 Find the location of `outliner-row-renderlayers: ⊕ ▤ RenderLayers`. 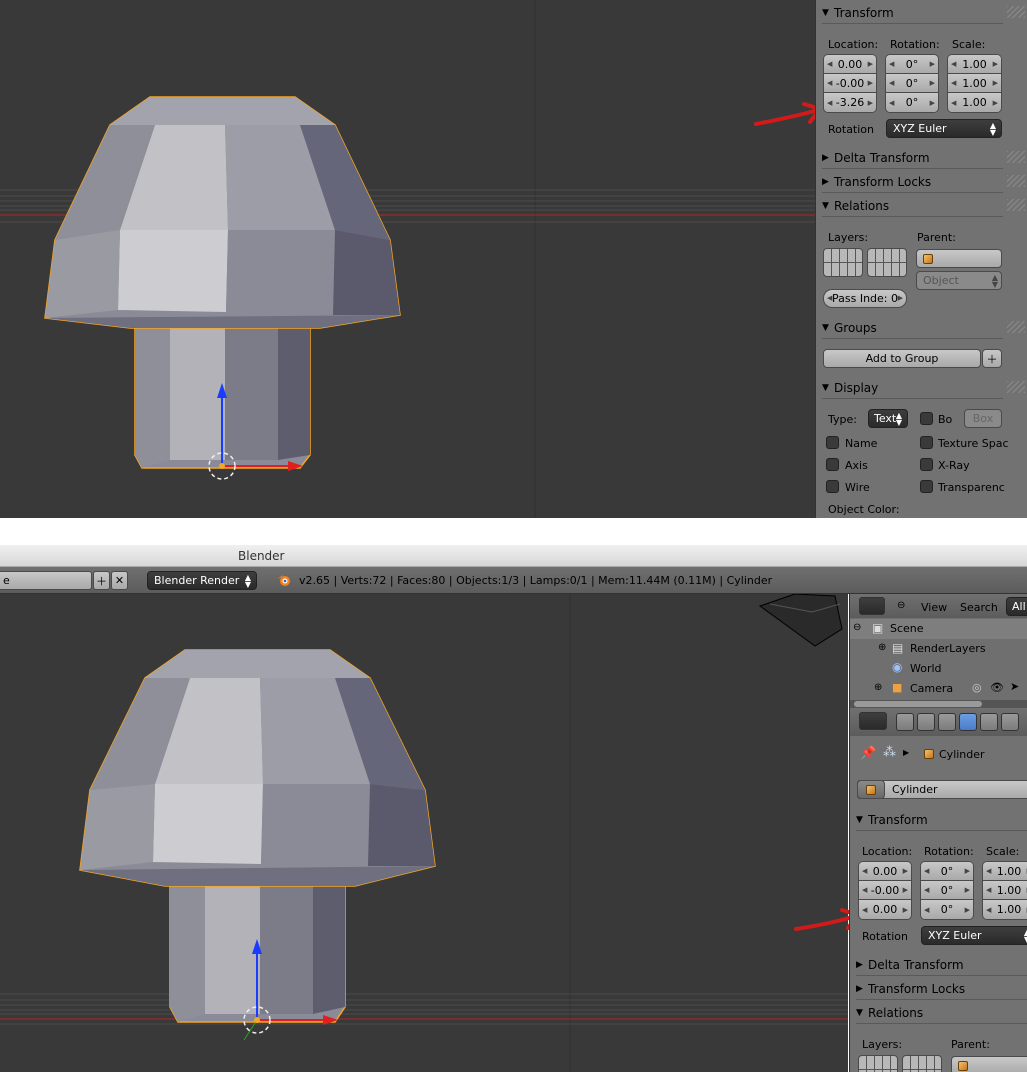

outliner-row-renderlayers: ⊕ ▤ RenderLayers is located at coordinates (938, 649).